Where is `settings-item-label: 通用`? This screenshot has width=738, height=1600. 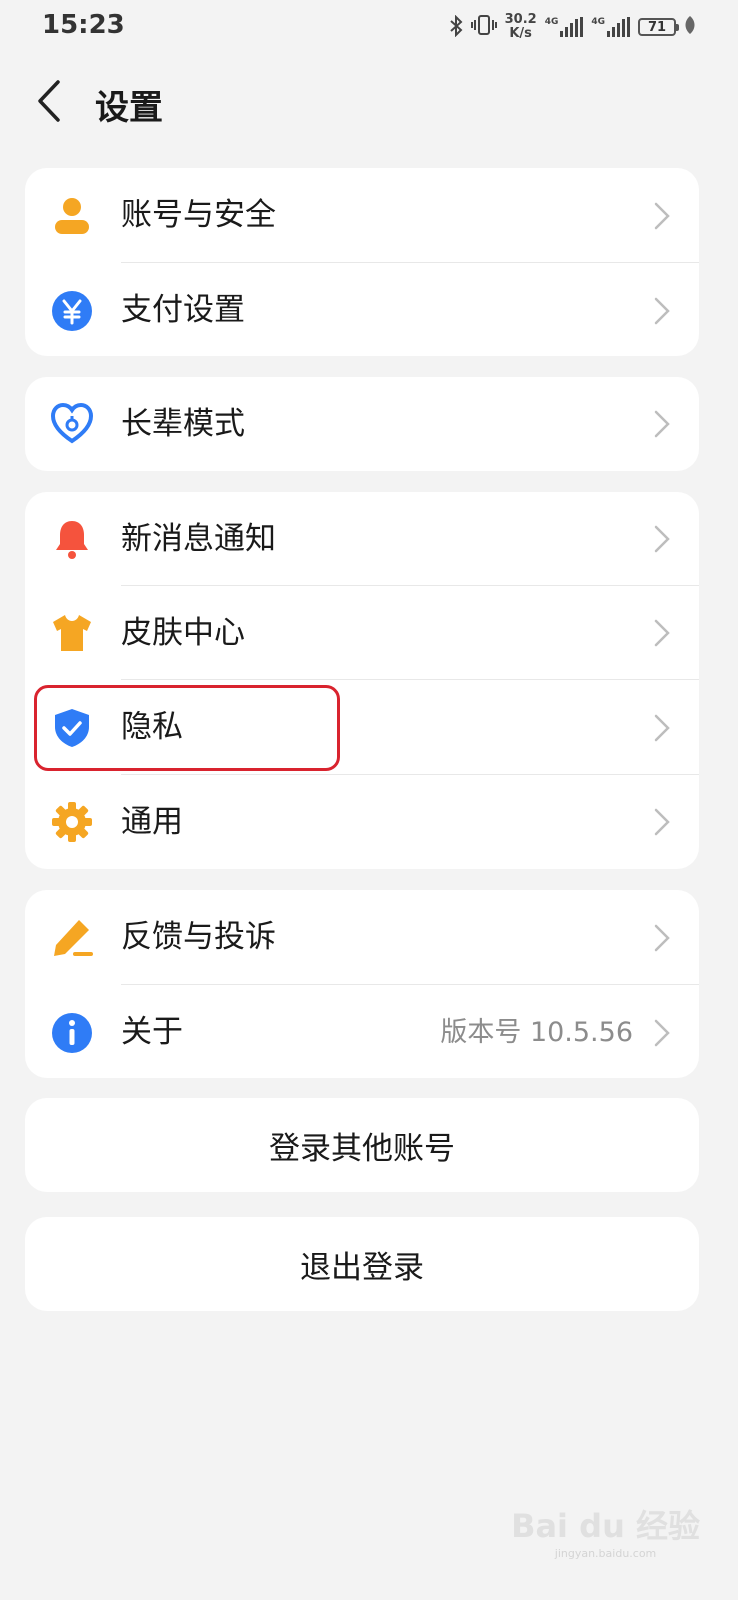
settings-item-label: 通用 is located at coordinates (152, 822).